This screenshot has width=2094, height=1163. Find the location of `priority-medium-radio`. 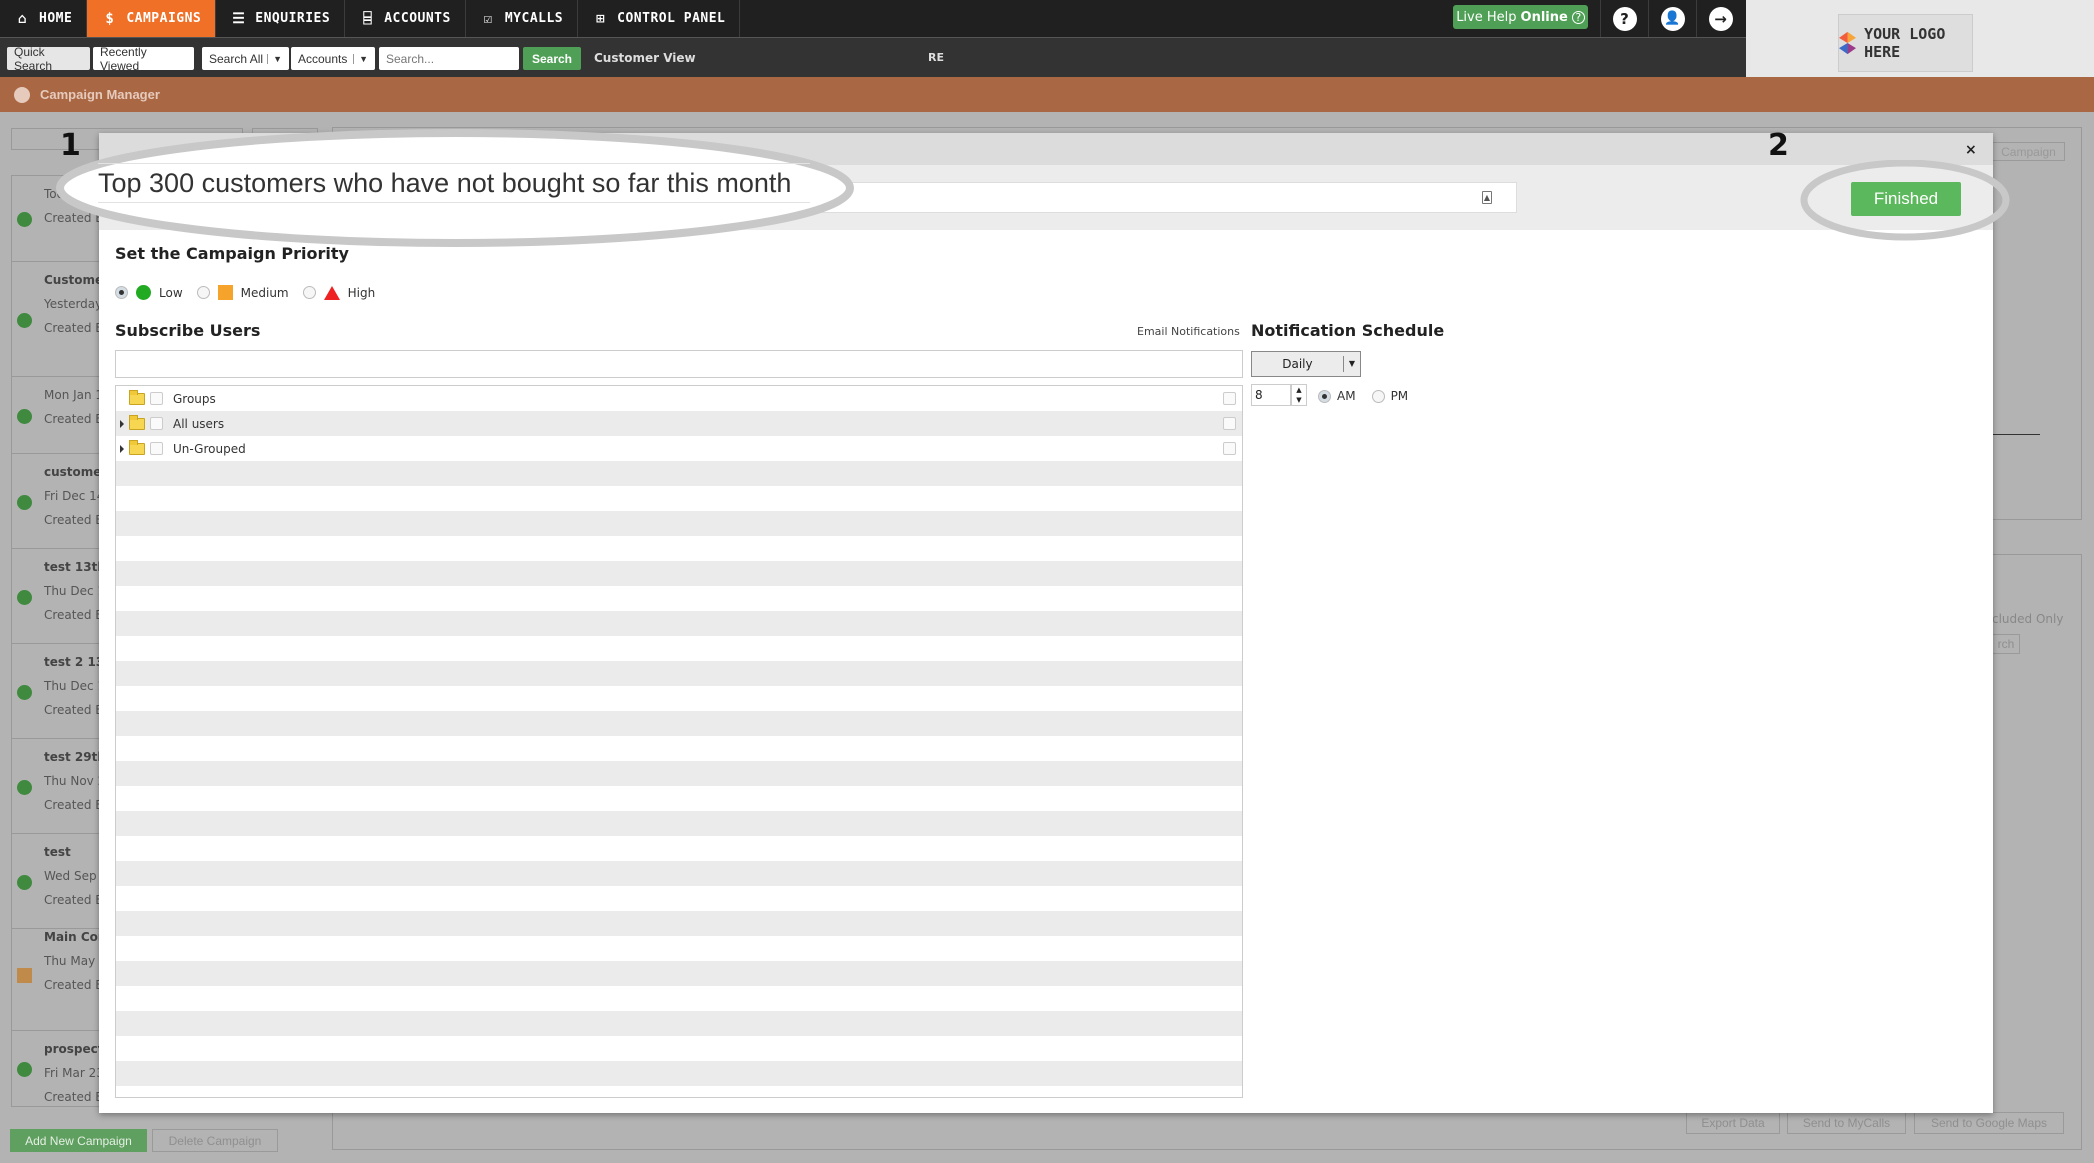

priority-medium-radio is located at coordinates (203, 292).